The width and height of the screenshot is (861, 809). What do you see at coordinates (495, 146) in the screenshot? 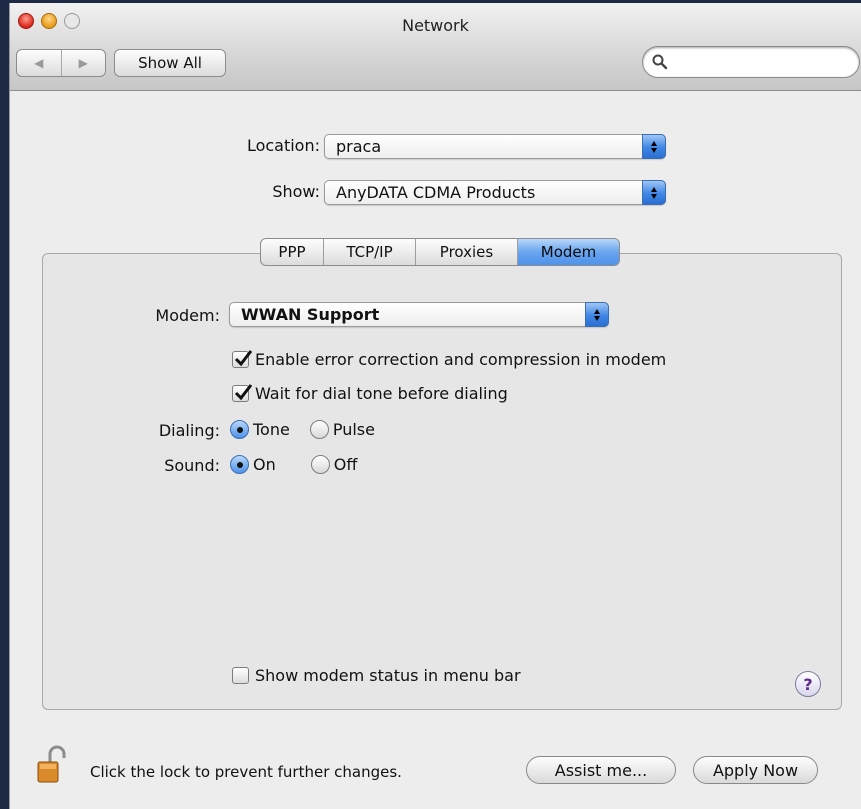
I see `location-popup: praca` at bounding box center [495, 146].